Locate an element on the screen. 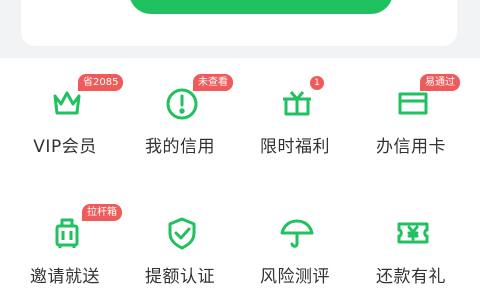 This screenshot has height=300, width=480. gift-badge: 拉杆箱 is located at coordinates (102, 212).